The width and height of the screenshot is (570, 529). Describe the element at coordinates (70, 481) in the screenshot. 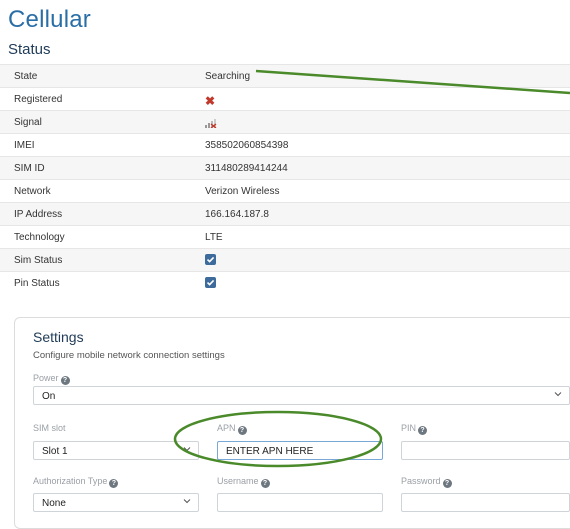

I see `auth-type-label-text: Authorization Type` at that location.